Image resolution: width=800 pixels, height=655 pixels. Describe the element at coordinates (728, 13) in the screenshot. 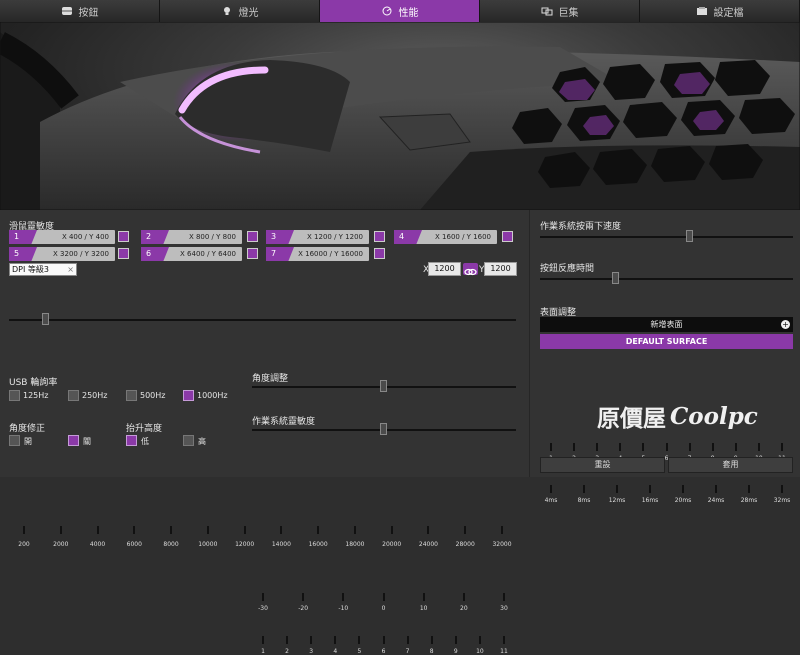

I see `tab-profile-label: 設定檔` at that location.